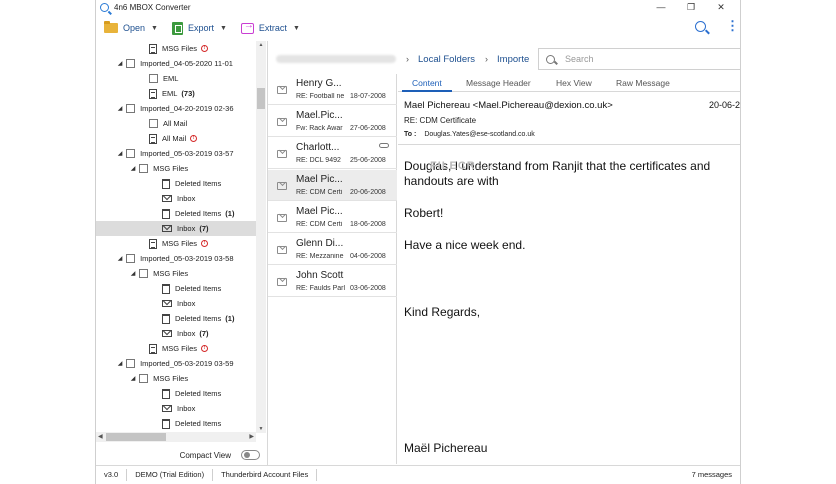 The height and width of the screenshot is (484, 836). What do you see at coordinates (131, 27) in the screenshot?
I see `open-button: Open ▼` at bounding box center [131, 27].